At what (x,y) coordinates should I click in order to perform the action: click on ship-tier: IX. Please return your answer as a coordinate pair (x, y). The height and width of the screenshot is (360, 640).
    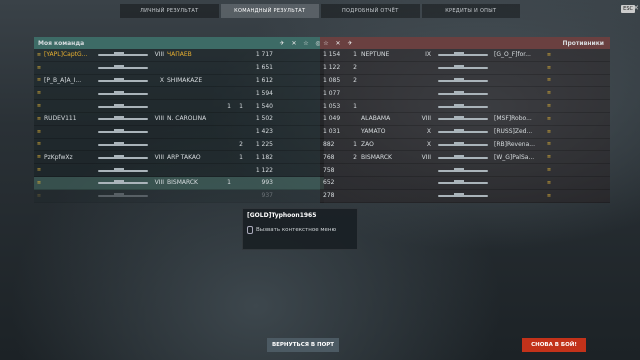
    Looking at the image, I should click on (428, 55).